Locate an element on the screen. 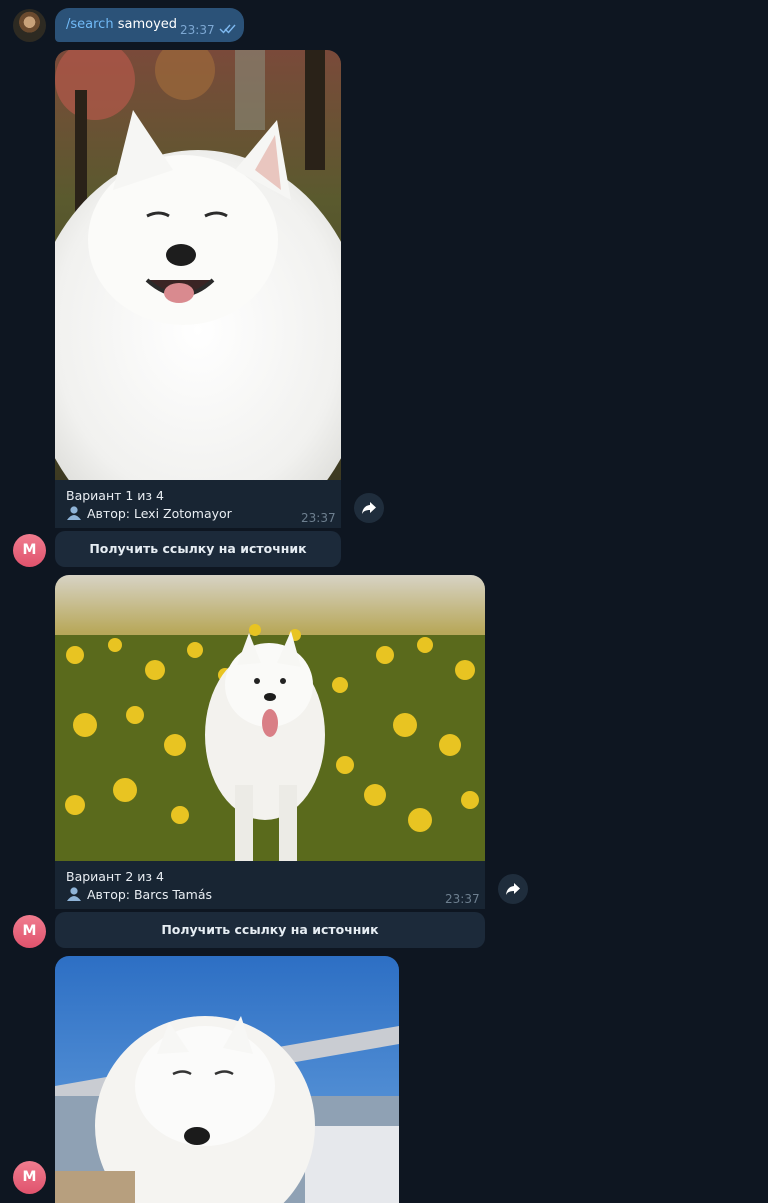  command-query: samoyed is located at coordinates (145, 24).